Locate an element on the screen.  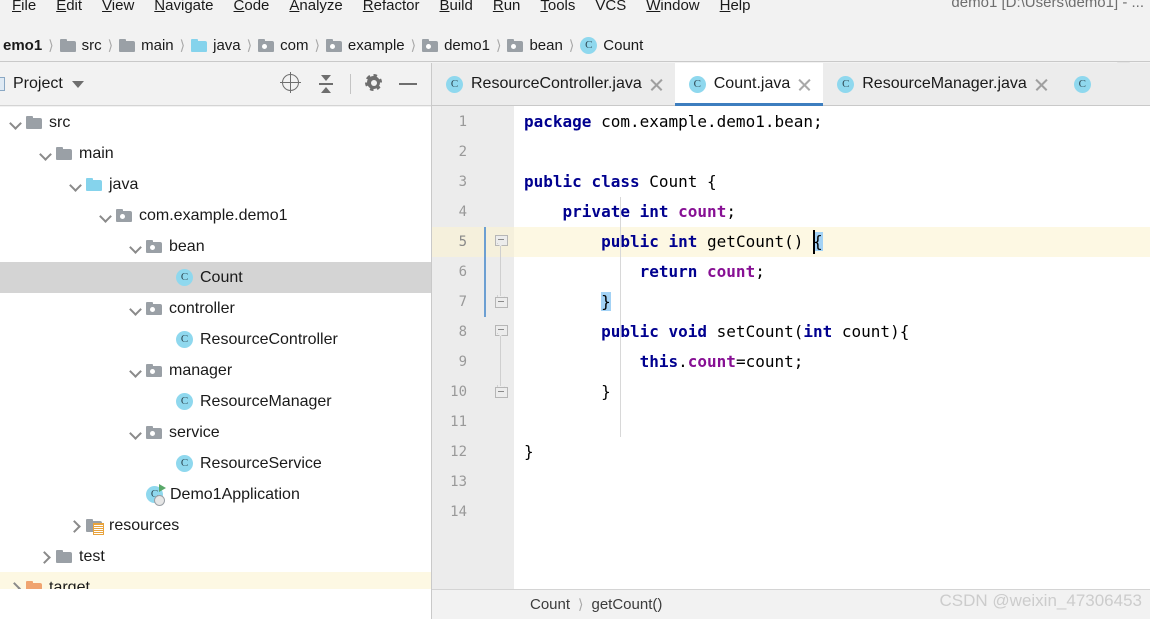
menu-item-edit: Edit is located at coordinates (69, 8).